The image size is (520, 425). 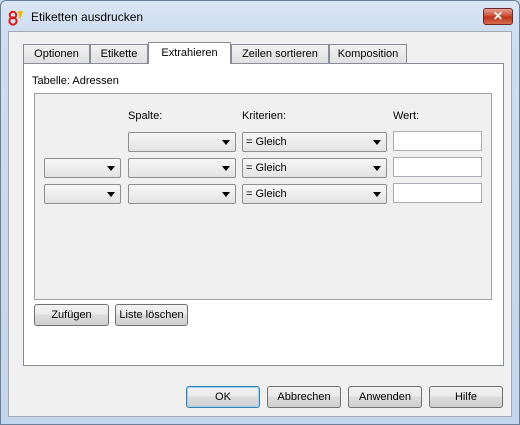 What do you see at coordinates (304, 397) in the screenshot?
I see `cancel-button: Abbrechen` at bounding box center [304, 397].